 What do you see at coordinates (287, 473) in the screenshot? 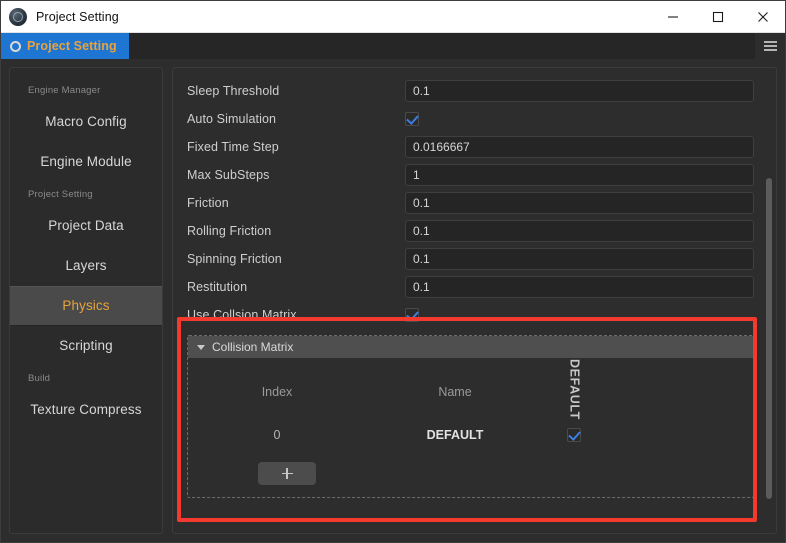
I see `add-layer-button` at bounding box center [287, 473].